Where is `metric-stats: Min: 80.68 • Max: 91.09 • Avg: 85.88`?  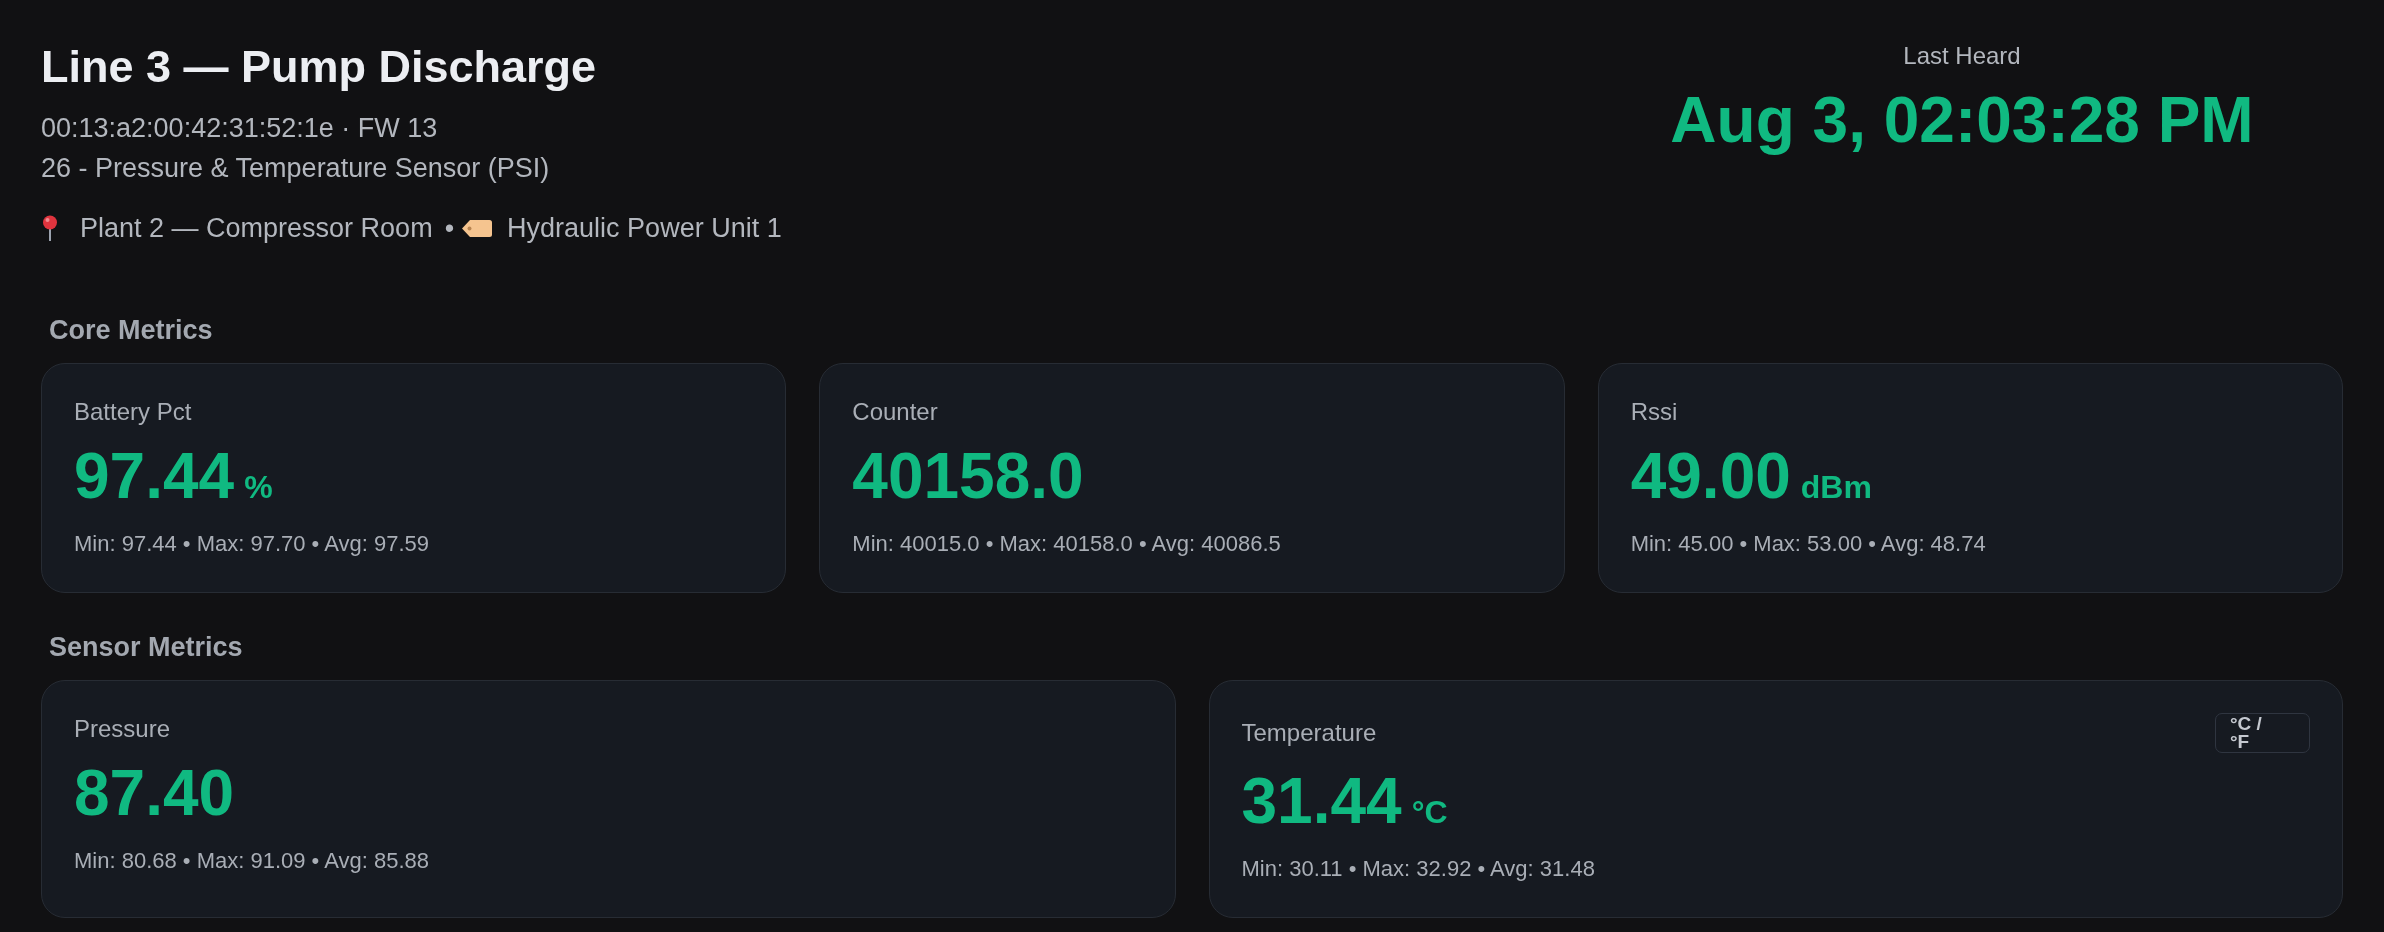 metric-stats: Min: 80.68 • Max: 91.09 • Avg: 85.88 is located at coordinates (252, 861).